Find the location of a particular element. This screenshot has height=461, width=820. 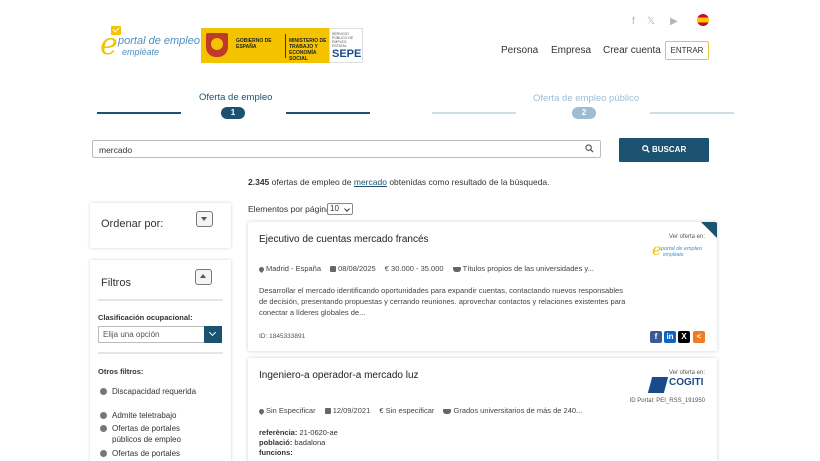

sepe-logo: SERVICIO PÚBLICO DE EMPLEO ESTATAL SEPE is located at coordinates (346, 45).